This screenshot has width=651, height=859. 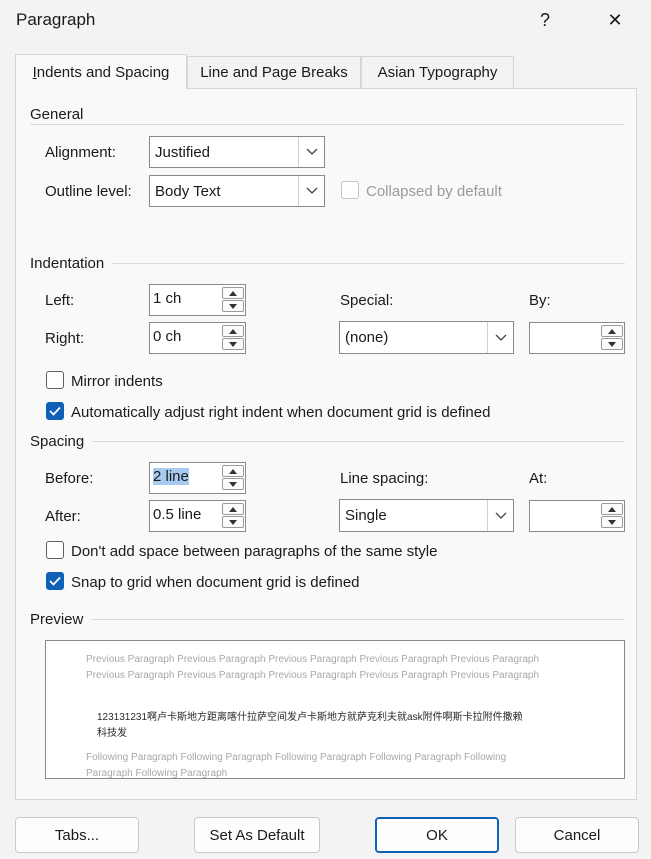 I want to click on close-button: ✕, so click(x=615, y=20).